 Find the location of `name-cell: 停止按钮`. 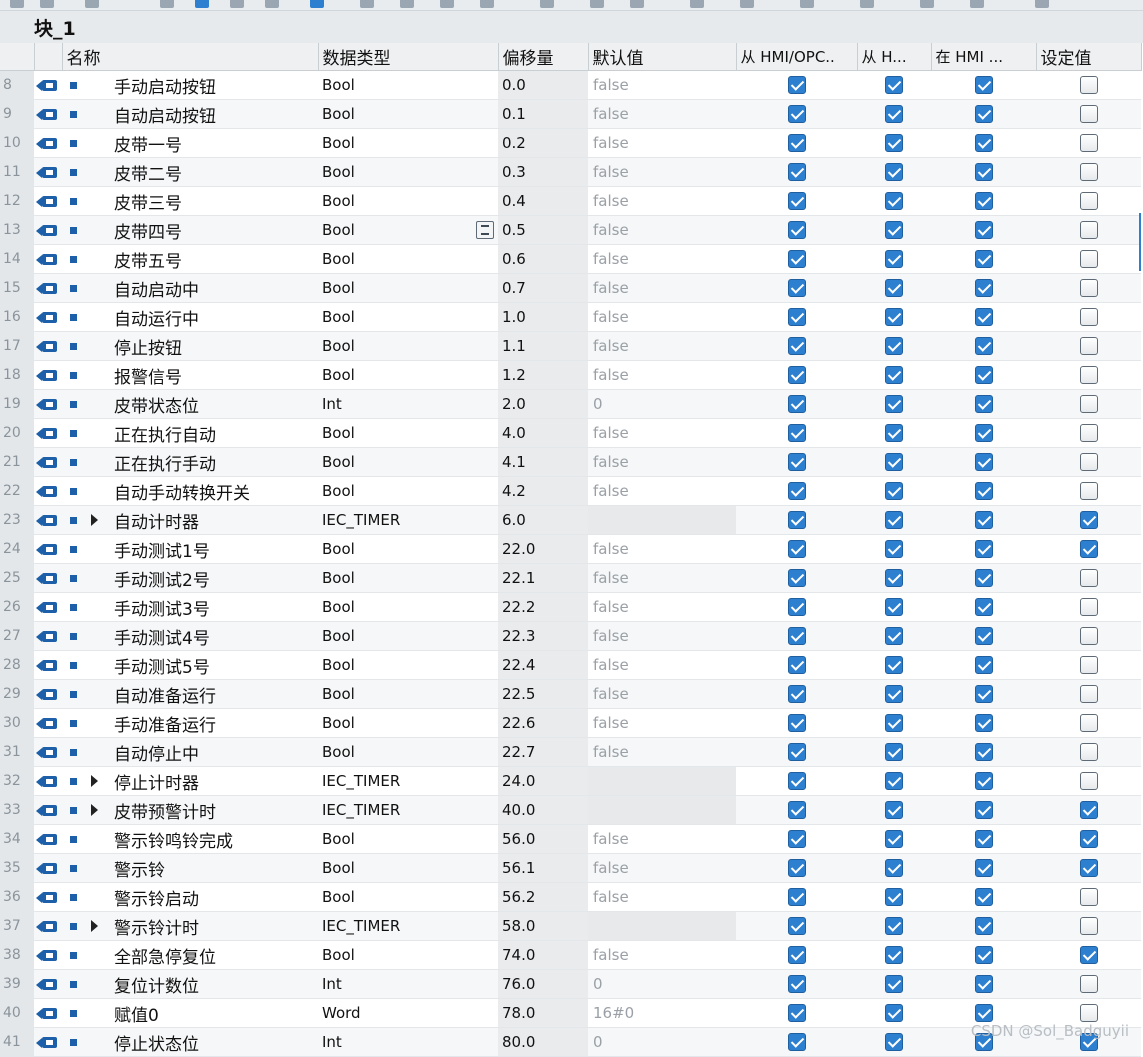

name-cell: 停止按钮 is located at coordinates (190, 346).